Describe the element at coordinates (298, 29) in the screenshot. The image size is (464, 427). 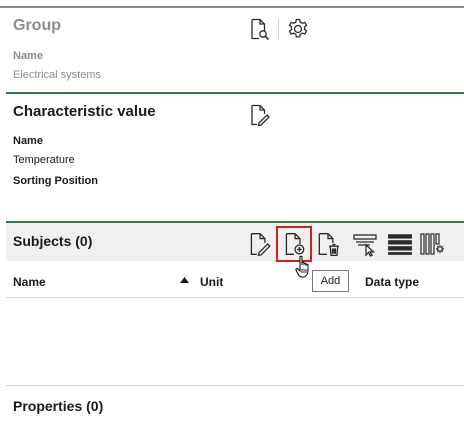
I see `gear-icon` at that location.